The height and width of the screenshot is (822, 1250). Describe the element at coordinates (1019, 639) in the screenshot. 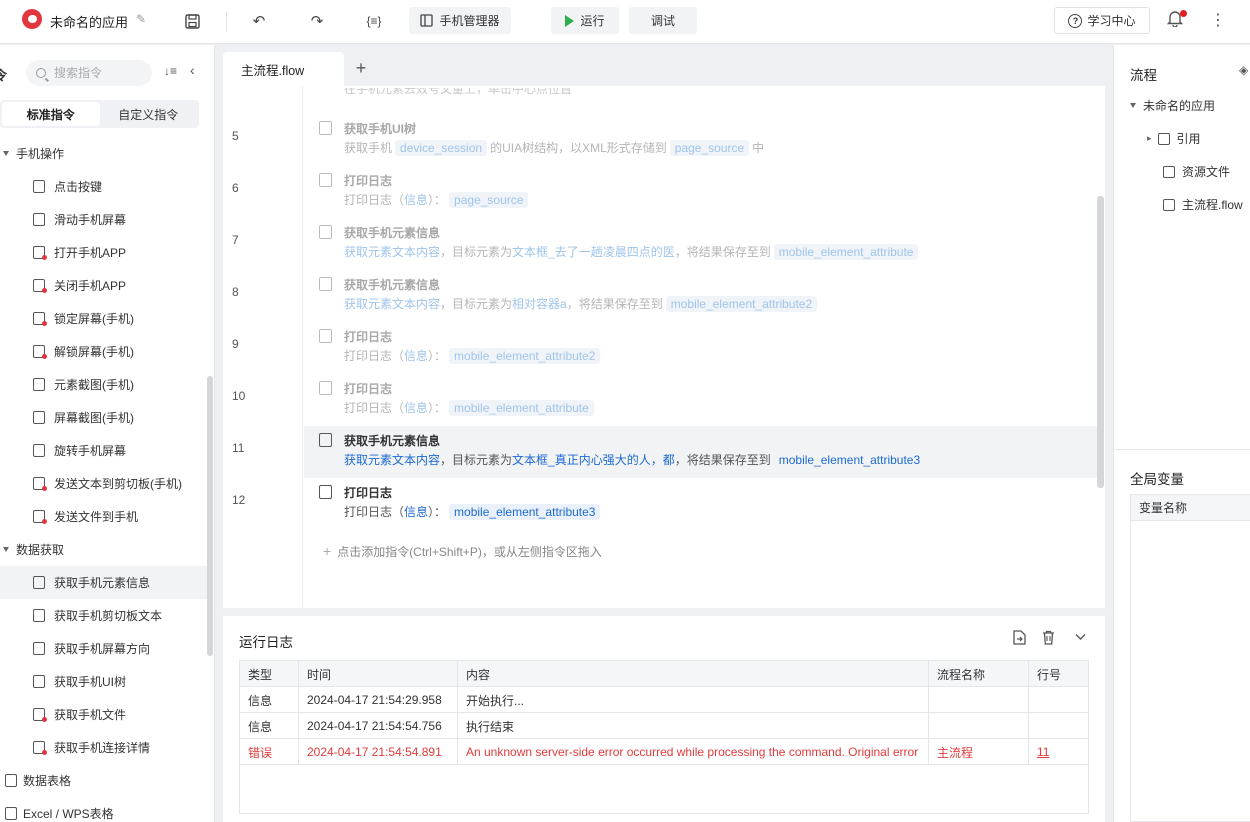

I see `export-log-icon` at that location.